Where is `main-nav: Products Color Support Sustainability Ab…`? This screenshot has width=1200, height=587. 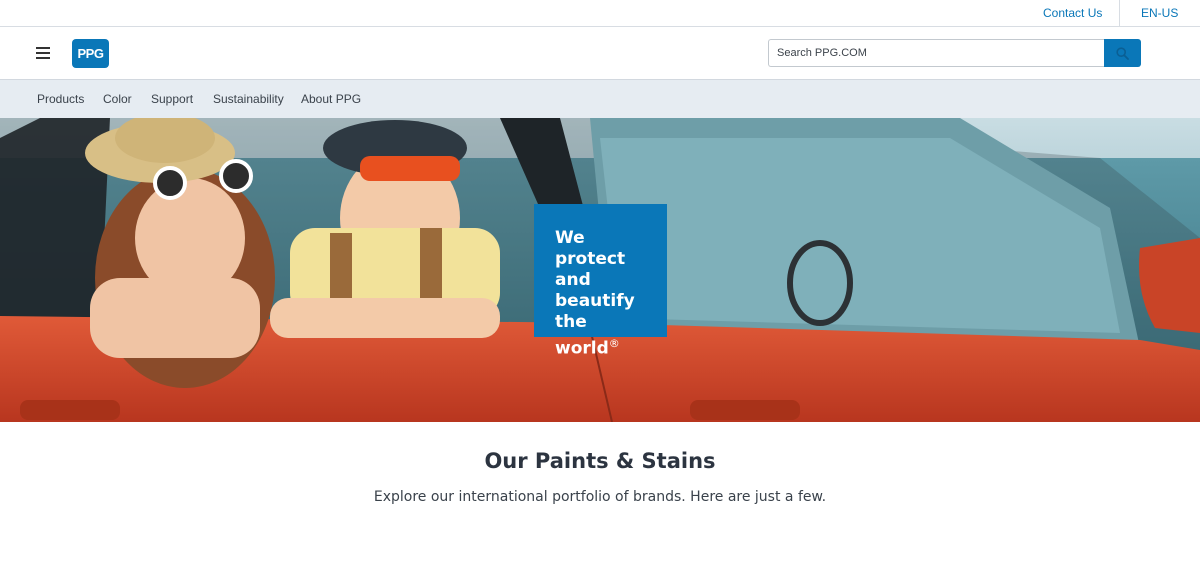 main-nav: Products Color Support Sustainability Ab… is located at coordinates (600, 99).